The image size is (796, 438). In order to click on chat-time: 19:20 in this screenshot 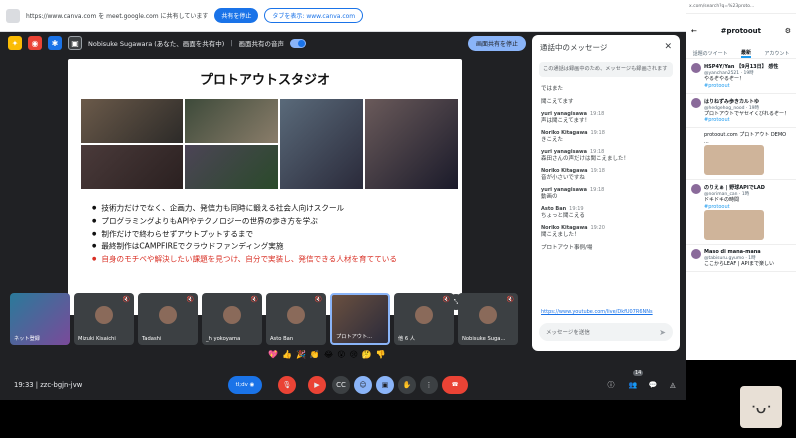, I will do `click(597, 228)`.